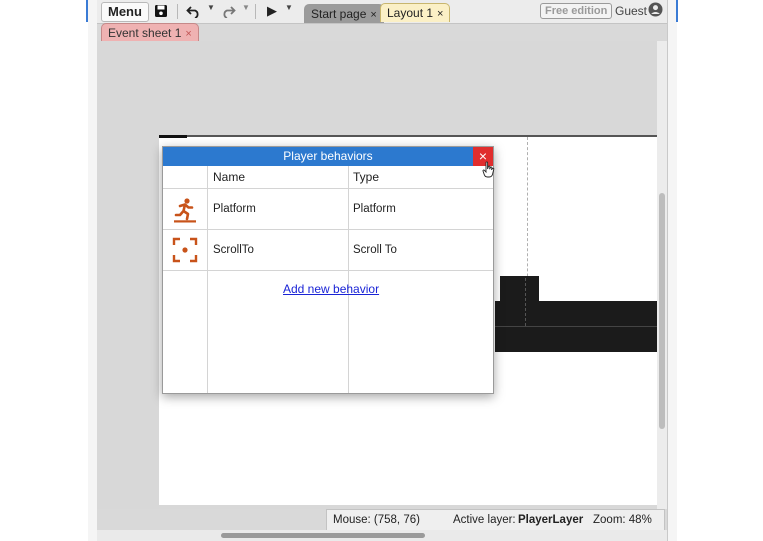 This screenshot has width=763, height=541. What do you see at coordinates (328, 156) in the screenshot?
I see `dialog-title: Player behaviors` at bounding box center [328, 156].